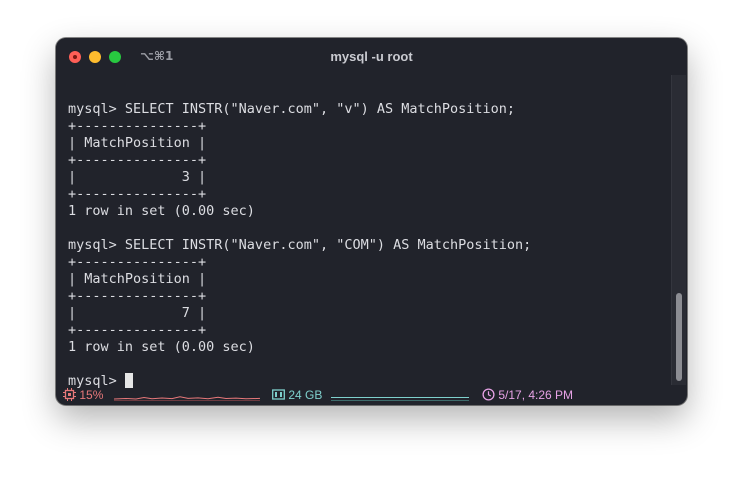 Image resolution: width=743 pixels, height=480 pixels. What do you see at coordinates (91, 395) in the screenshot?
I see `cpu-usage-value: 15%` at bounding box center [91, 395].